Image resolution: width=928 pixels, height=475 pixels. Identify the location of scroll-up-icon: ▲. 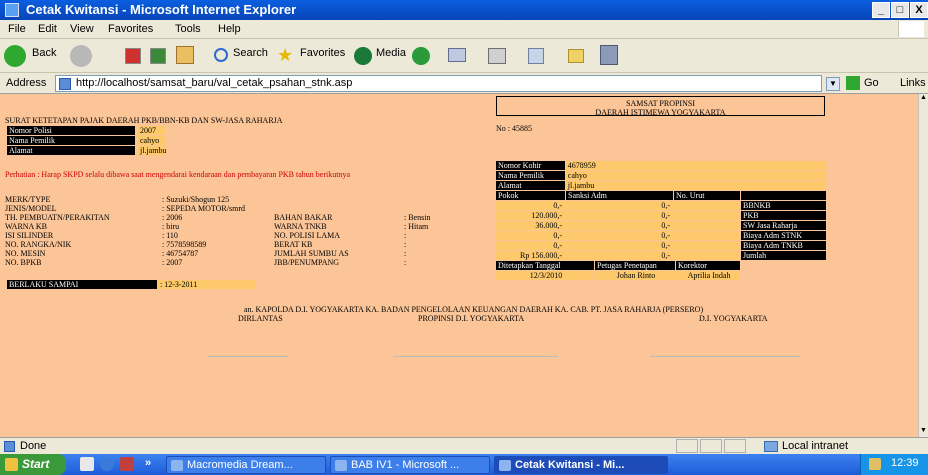
(923, 99).